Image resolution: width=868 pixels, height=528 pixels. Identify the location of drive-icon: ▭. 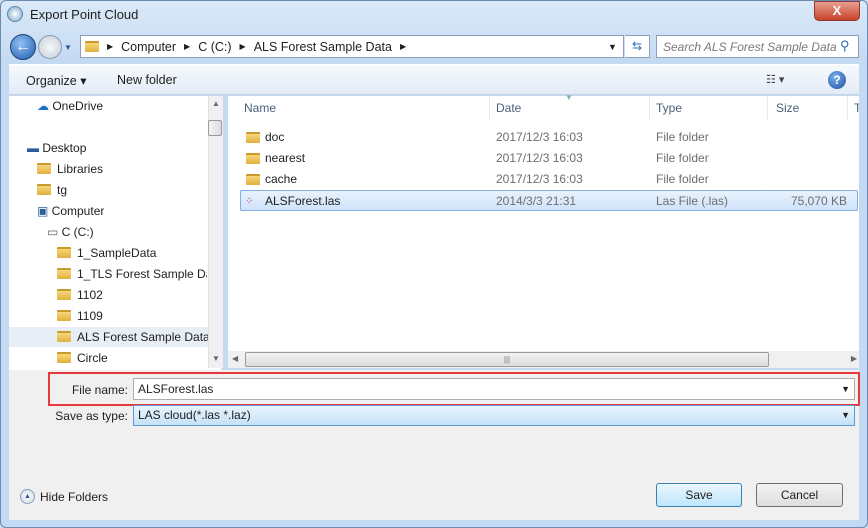
(54, 232).